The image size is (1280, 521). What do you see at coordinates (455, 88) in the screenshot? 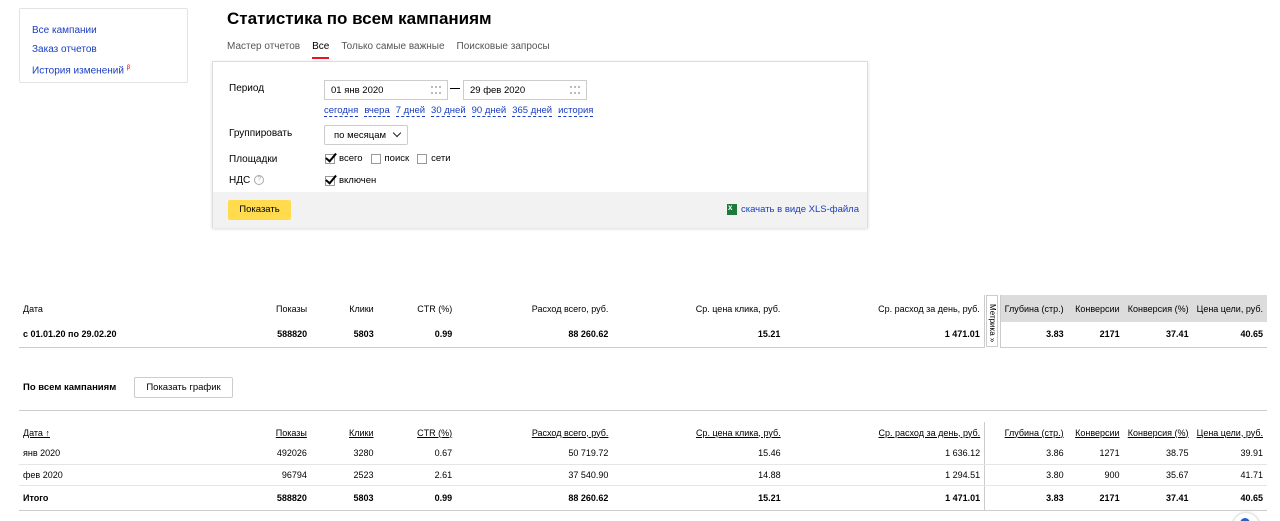
I see `date-range-dash` at bounding box center [455, 88].